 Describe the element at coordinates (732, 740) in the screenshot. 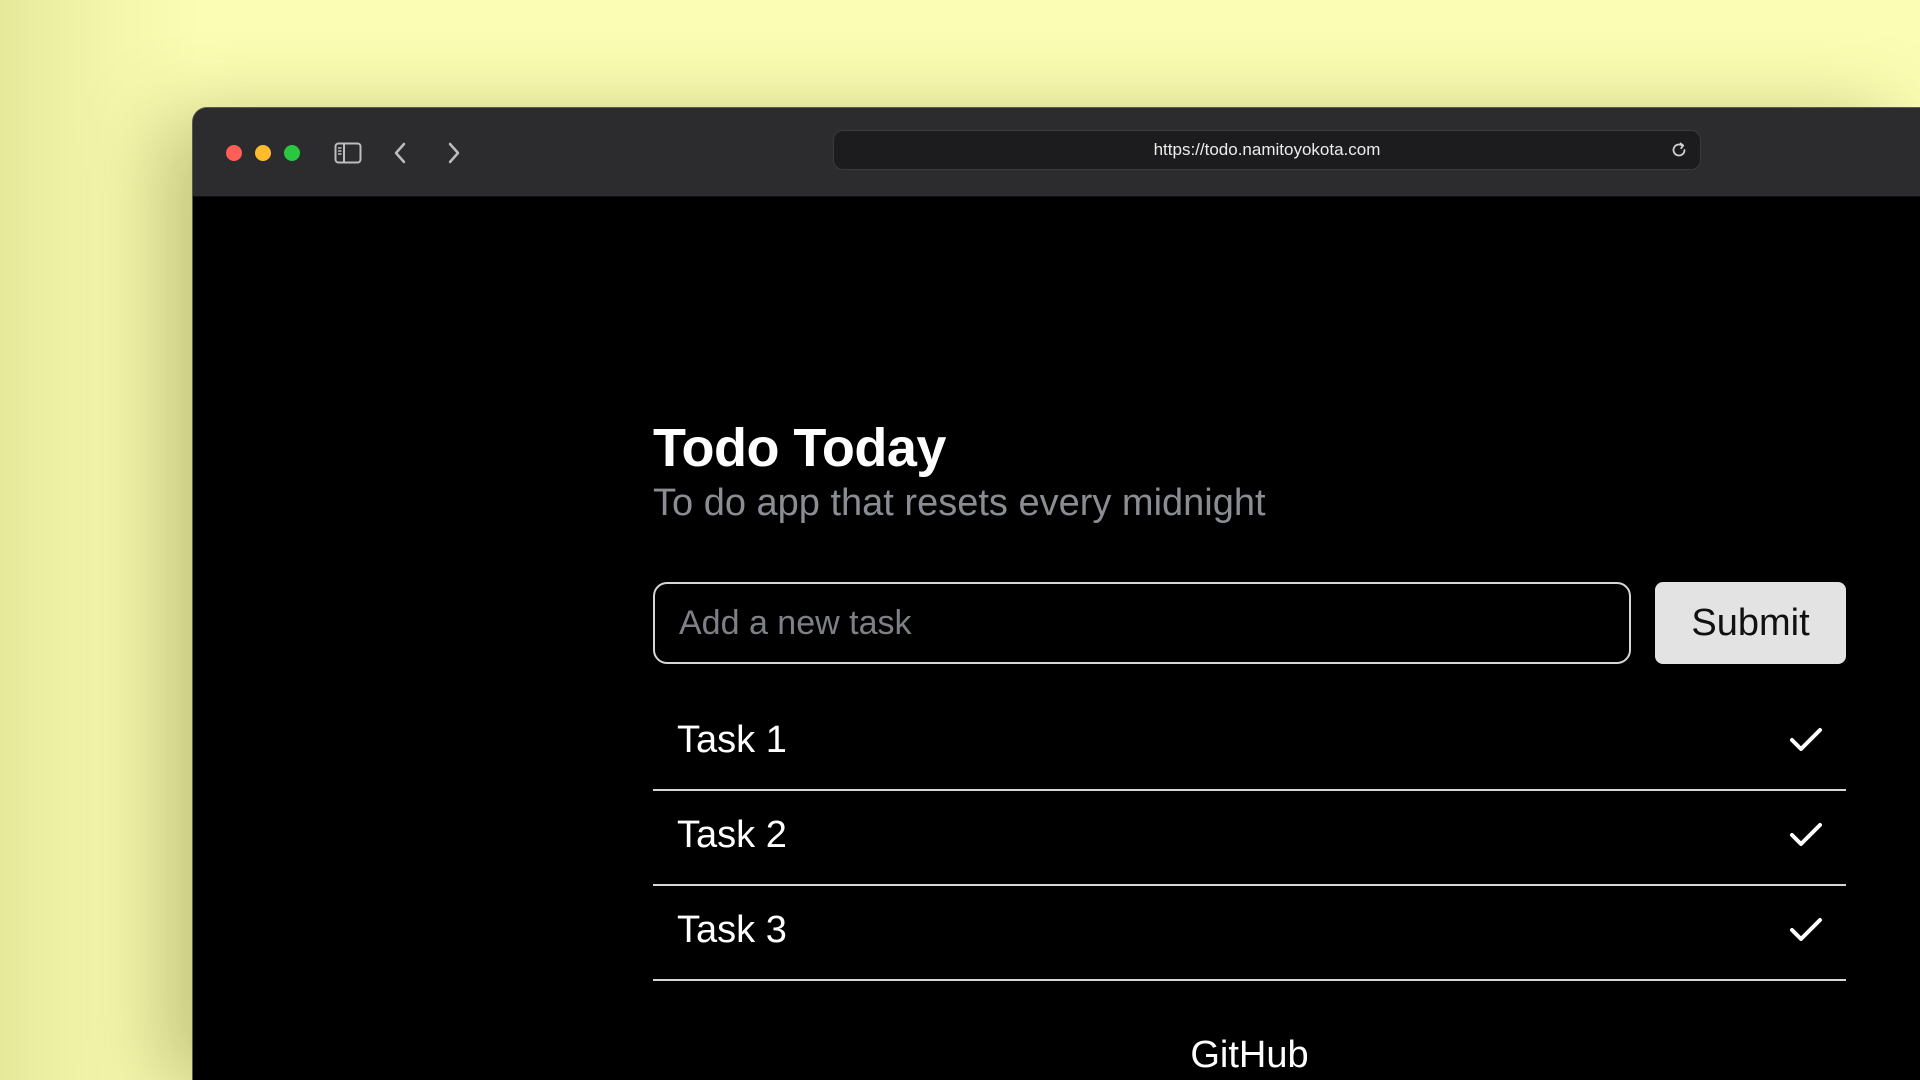

I see `task-label: Task 1` at that location.